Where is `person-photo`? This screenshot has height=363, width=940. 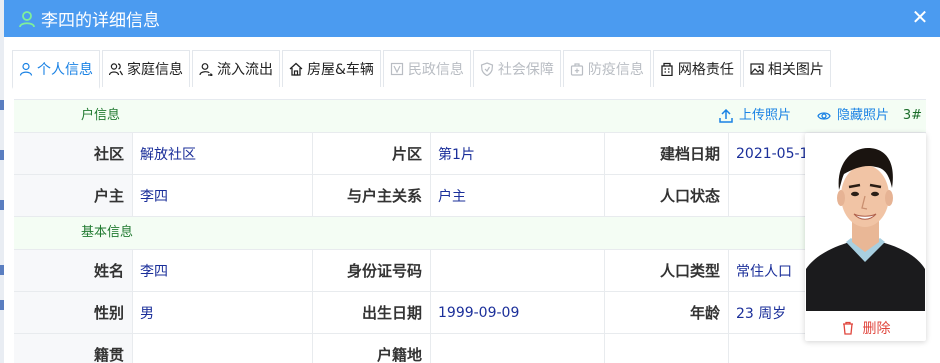
person-photo is located at coordinates (865, 222).